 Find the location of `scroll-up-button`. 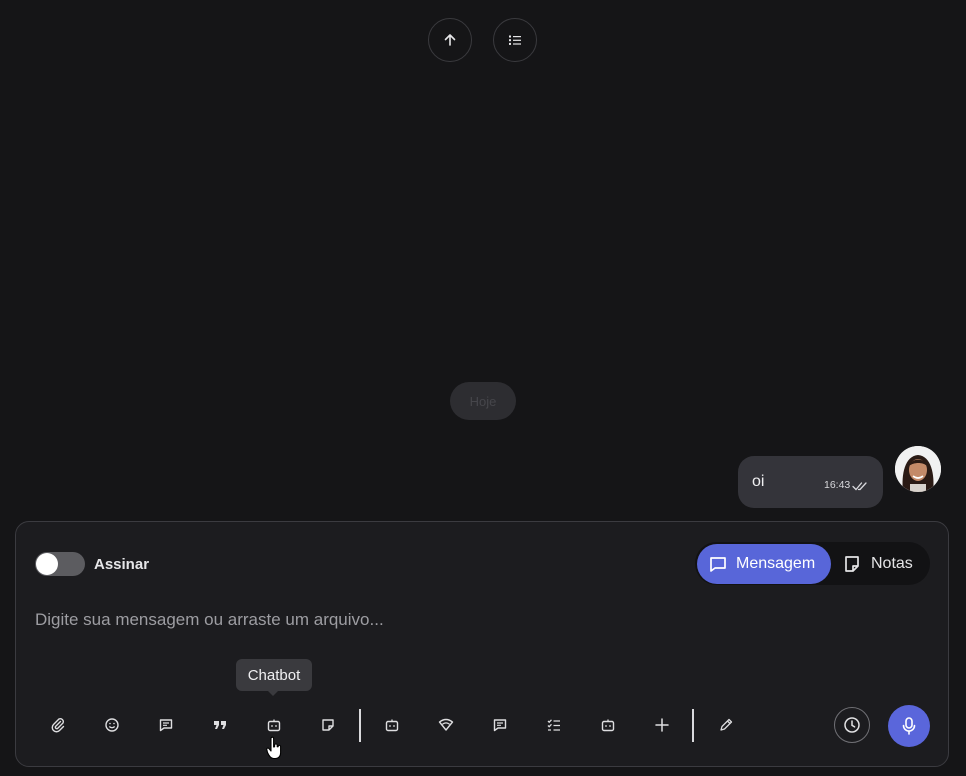

scroll-up-button is located at coordinates (450, 40).